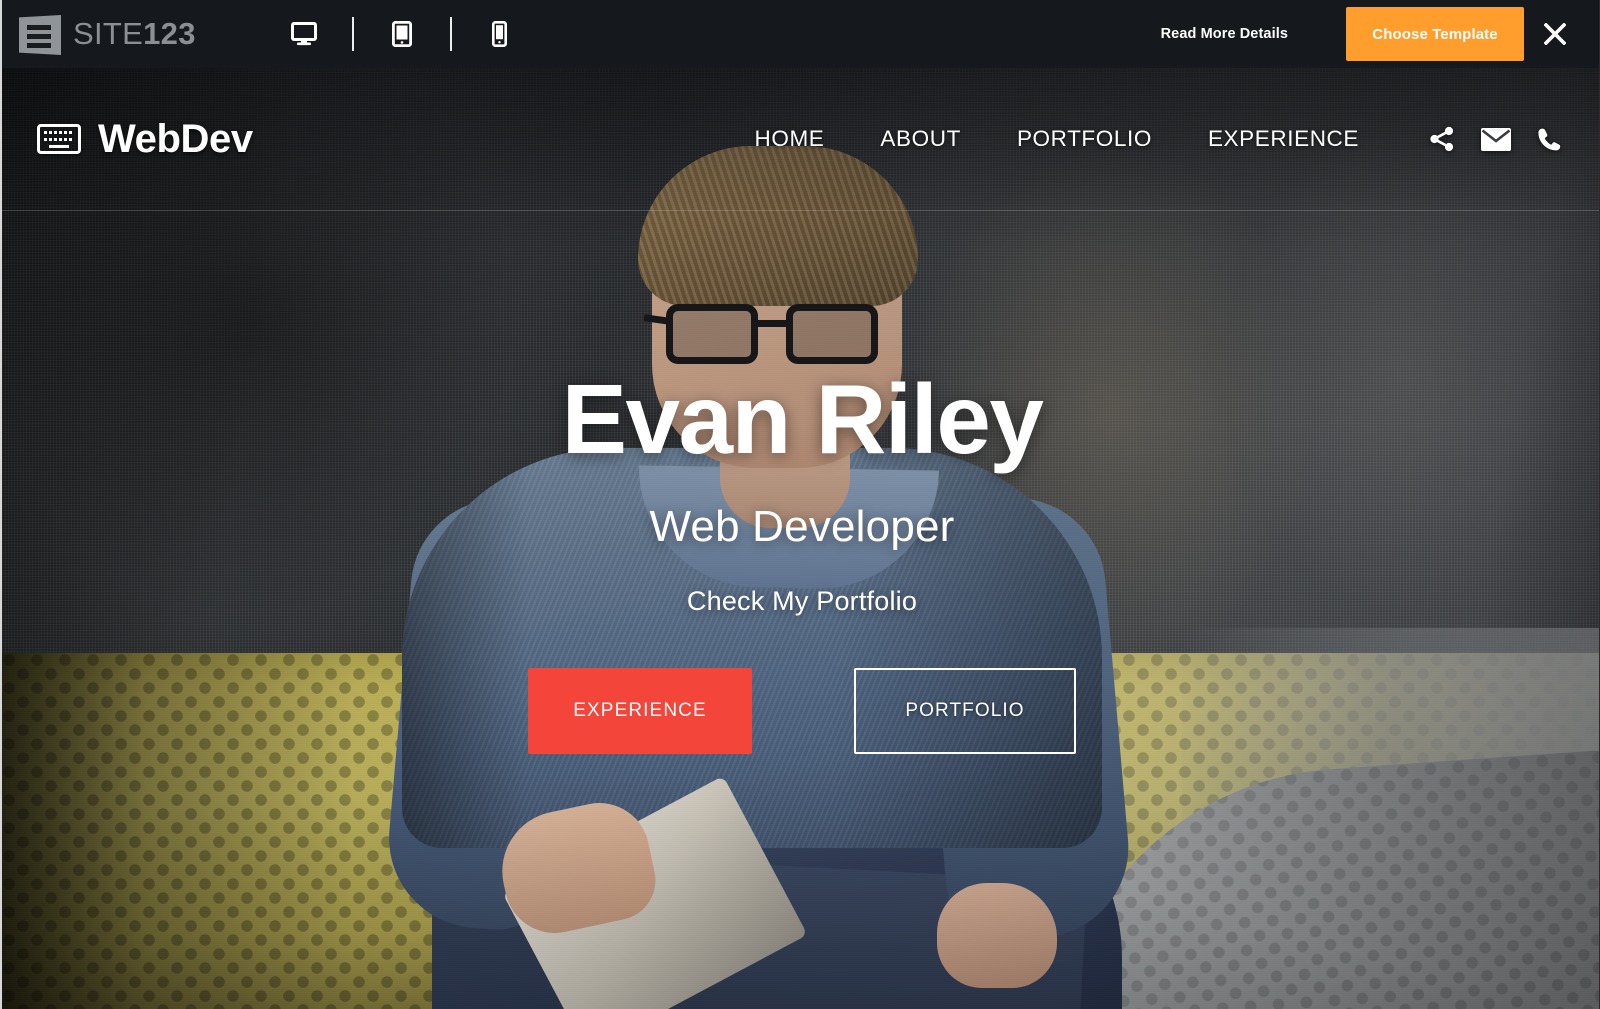 Image resolution: width=1600 pixels, height=1009 pixels. I want to click on tablet-icon, so click(401, 34).